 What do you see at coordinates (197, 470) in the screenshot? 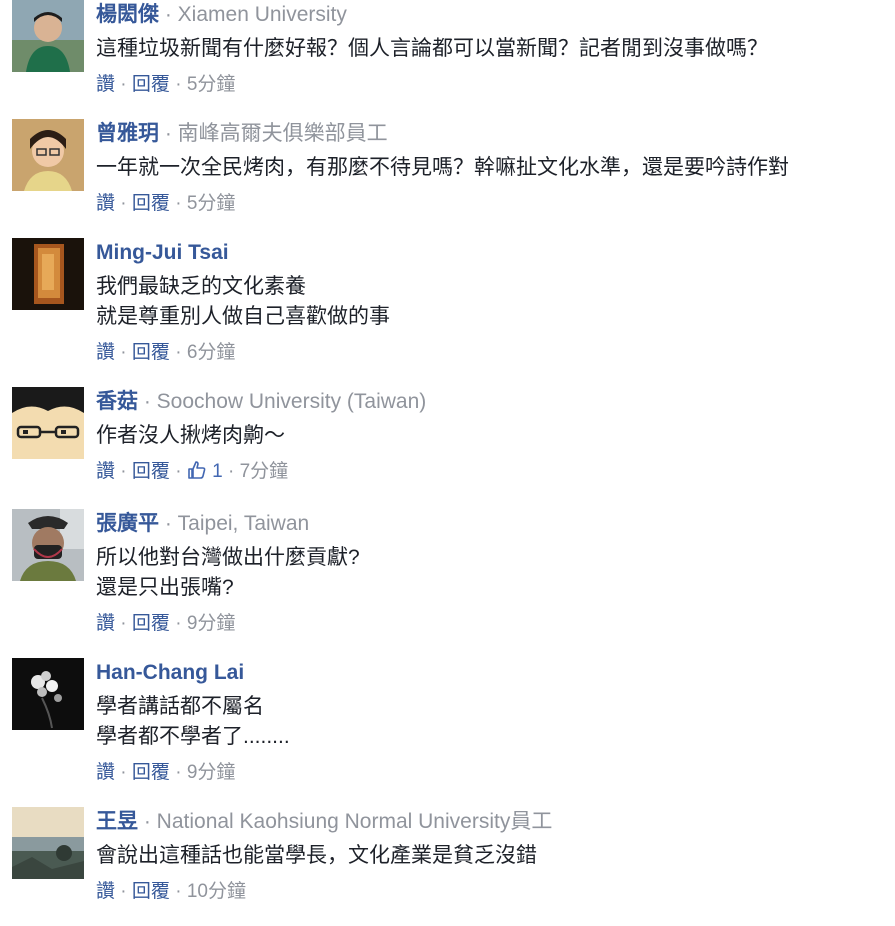
I see `thumbs-up-icon` at bounding box center [197, 470].